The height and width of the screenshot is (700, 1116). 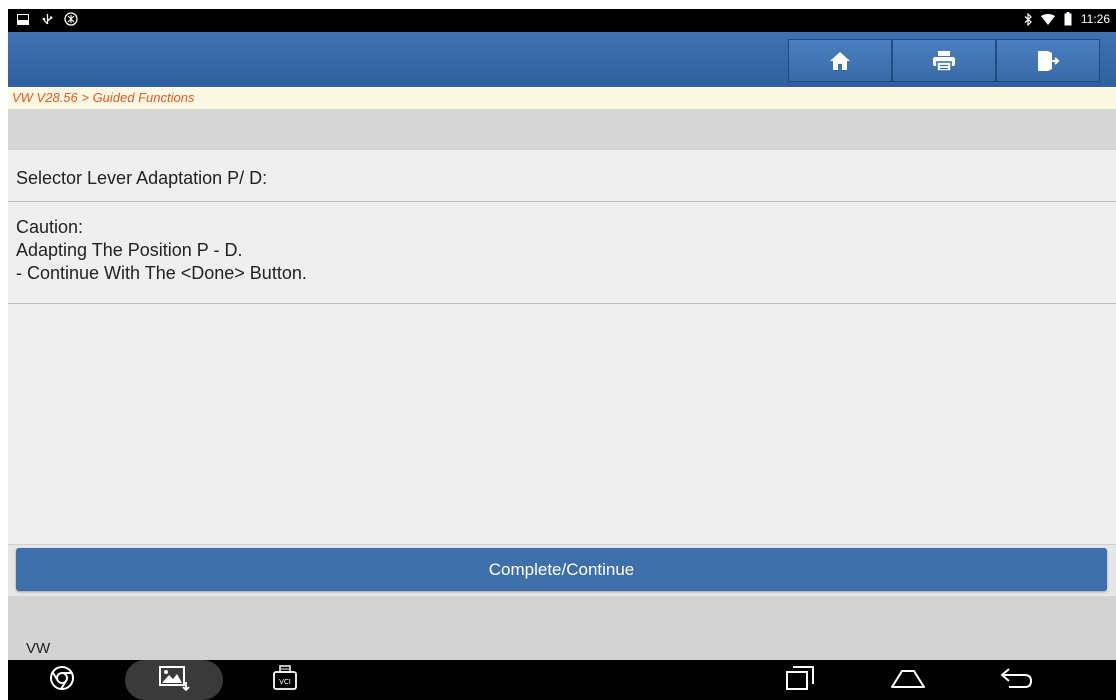 What do you see at coordinates (1068, 19) in the screenshot?
I see `battery-icon` at bounding box center [1068, 19].